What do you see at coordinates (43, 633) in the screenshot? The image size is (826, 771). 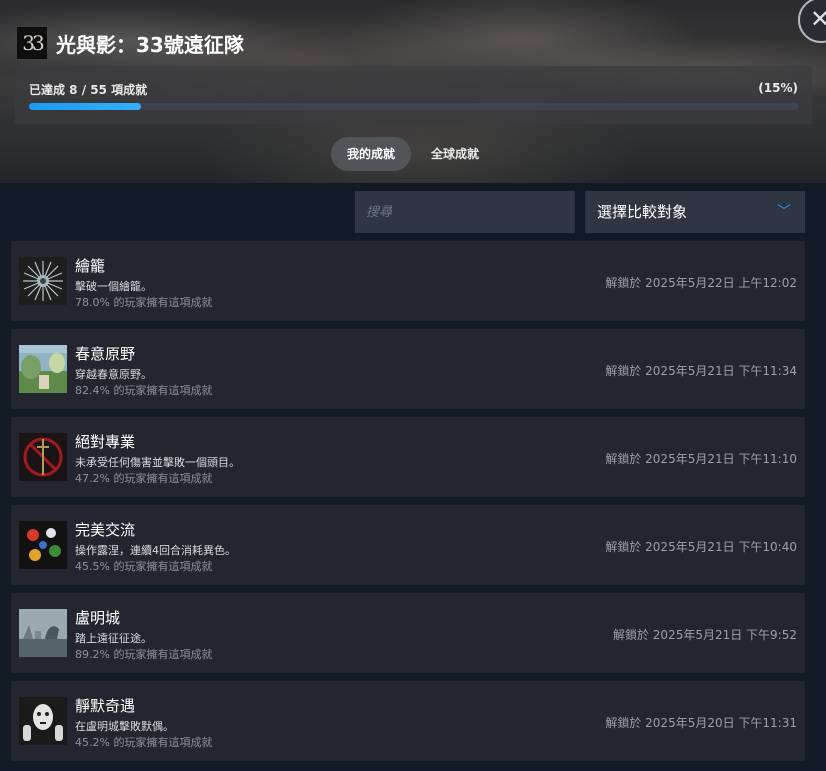 I see `lumiere-city-icon` at bounding box center [43, 633].